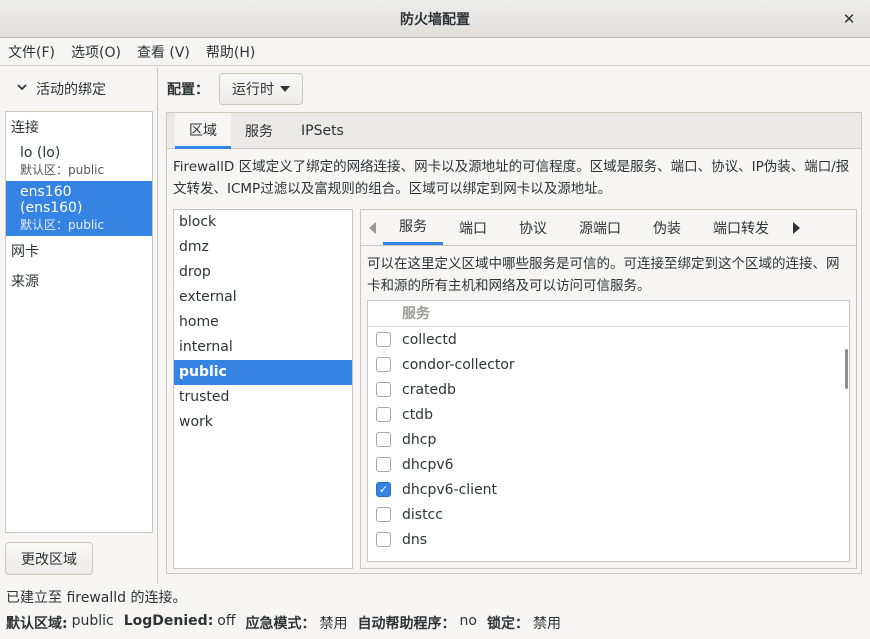 The width and height of the screenshot is (870, 639). I want to click on menu-file: 文件(F), so click(31, 52).